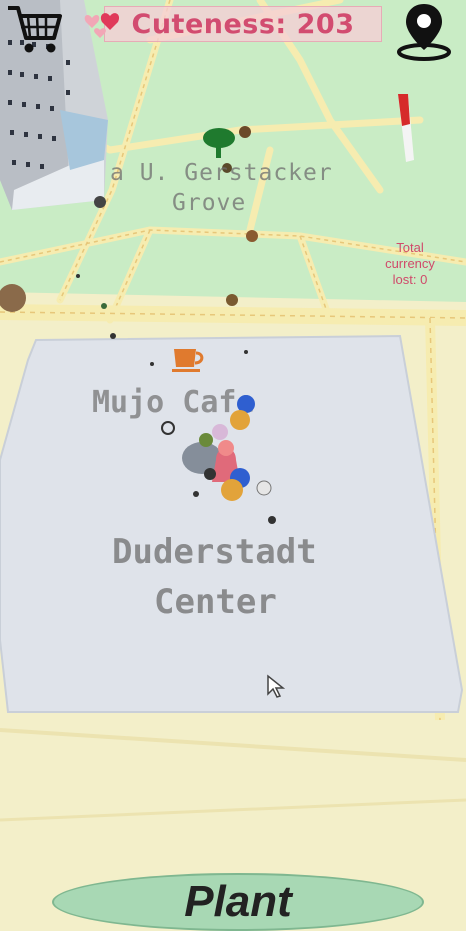 The width and height of the screenshot is (466, 931). I want to click on marker-post, so click(406, 128).